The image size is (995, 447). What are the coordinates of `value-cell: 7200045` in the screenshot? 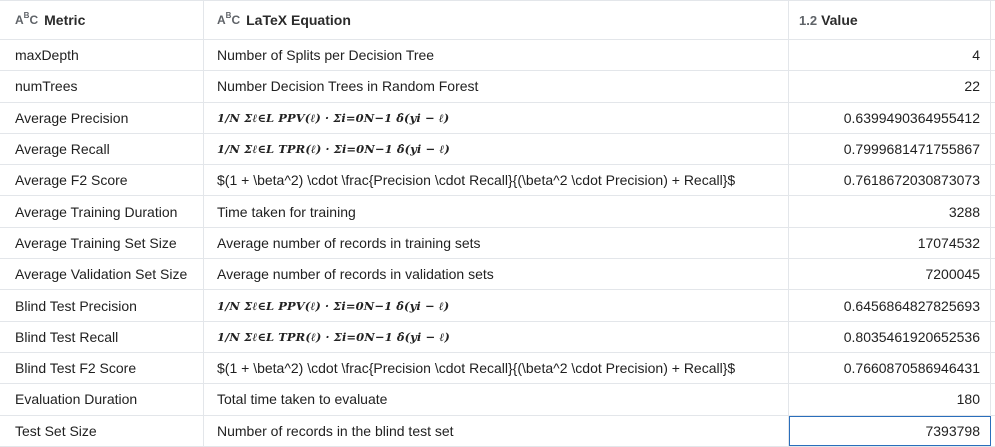 It's located at (890, 274).